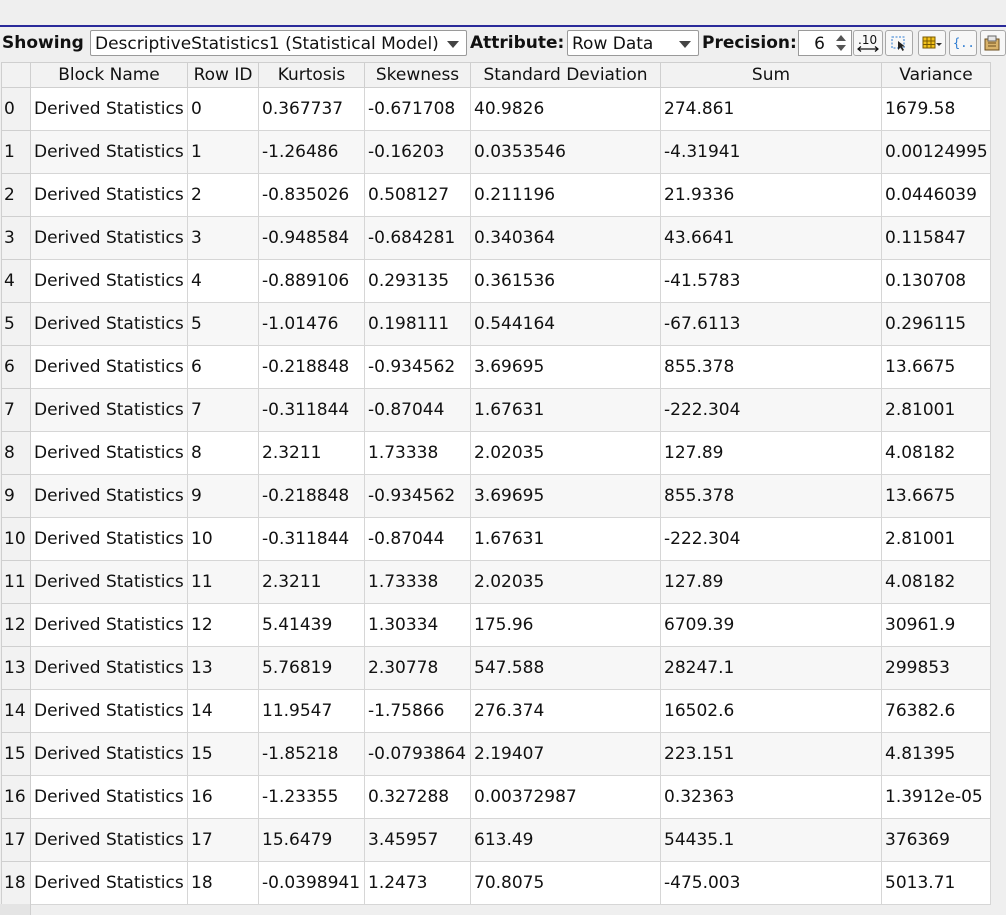  I want to click on table-cell: -4.31941, so click(771, 152).